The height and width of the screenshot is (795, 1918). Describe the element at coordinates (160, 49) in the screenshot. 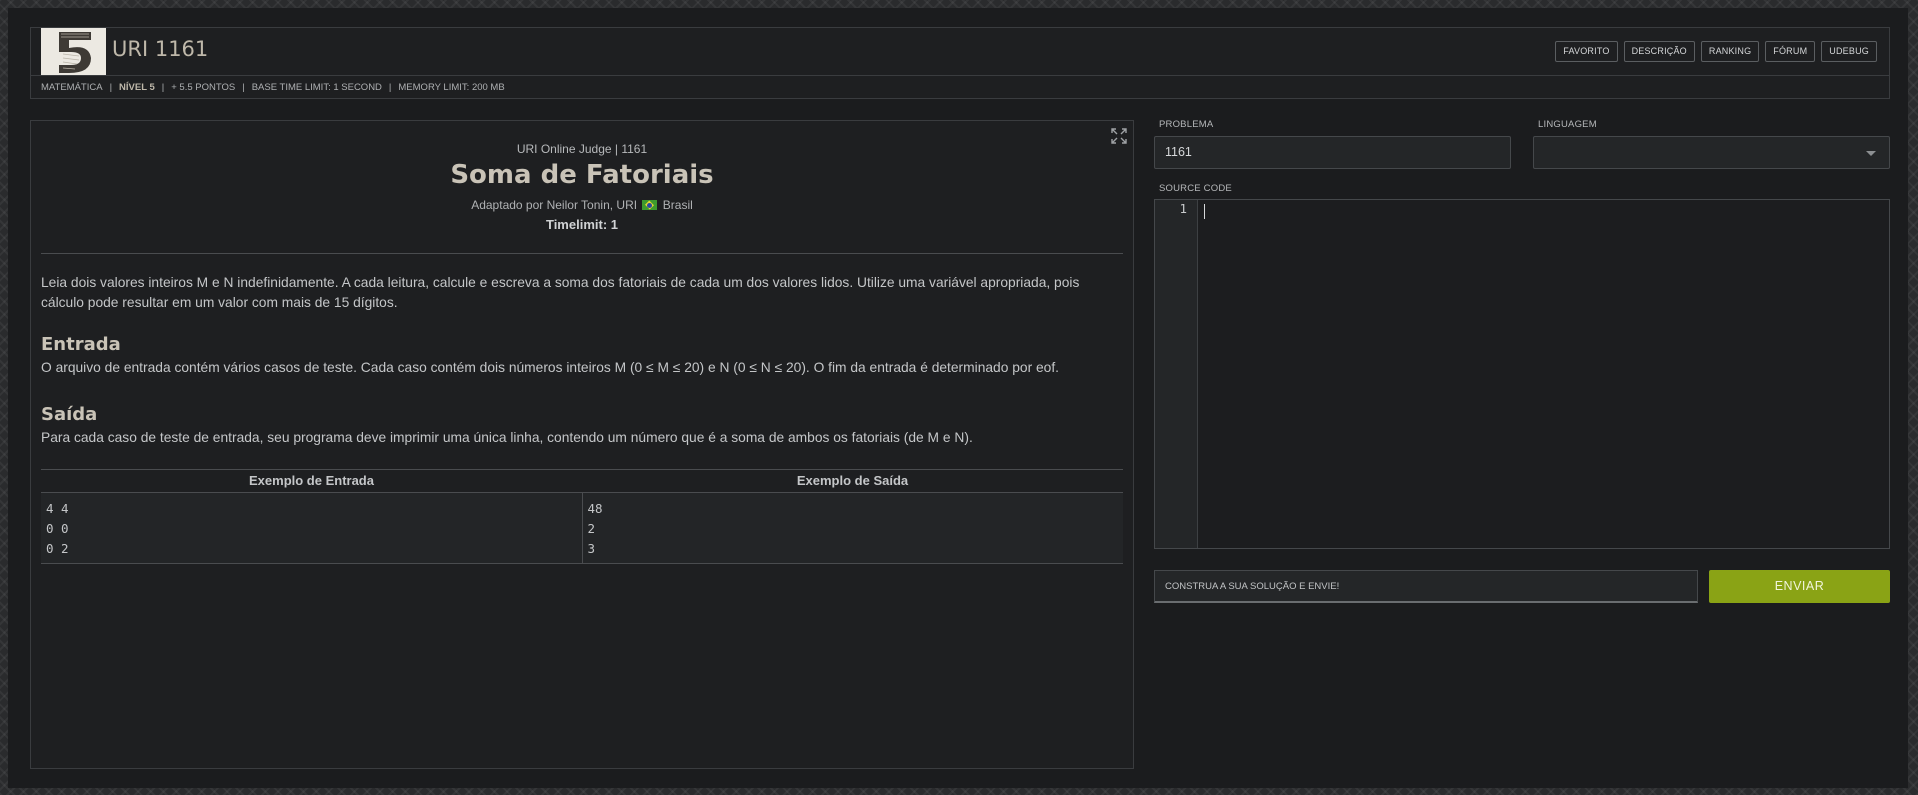

I see `problem-id-title: URI 1161` at that location.